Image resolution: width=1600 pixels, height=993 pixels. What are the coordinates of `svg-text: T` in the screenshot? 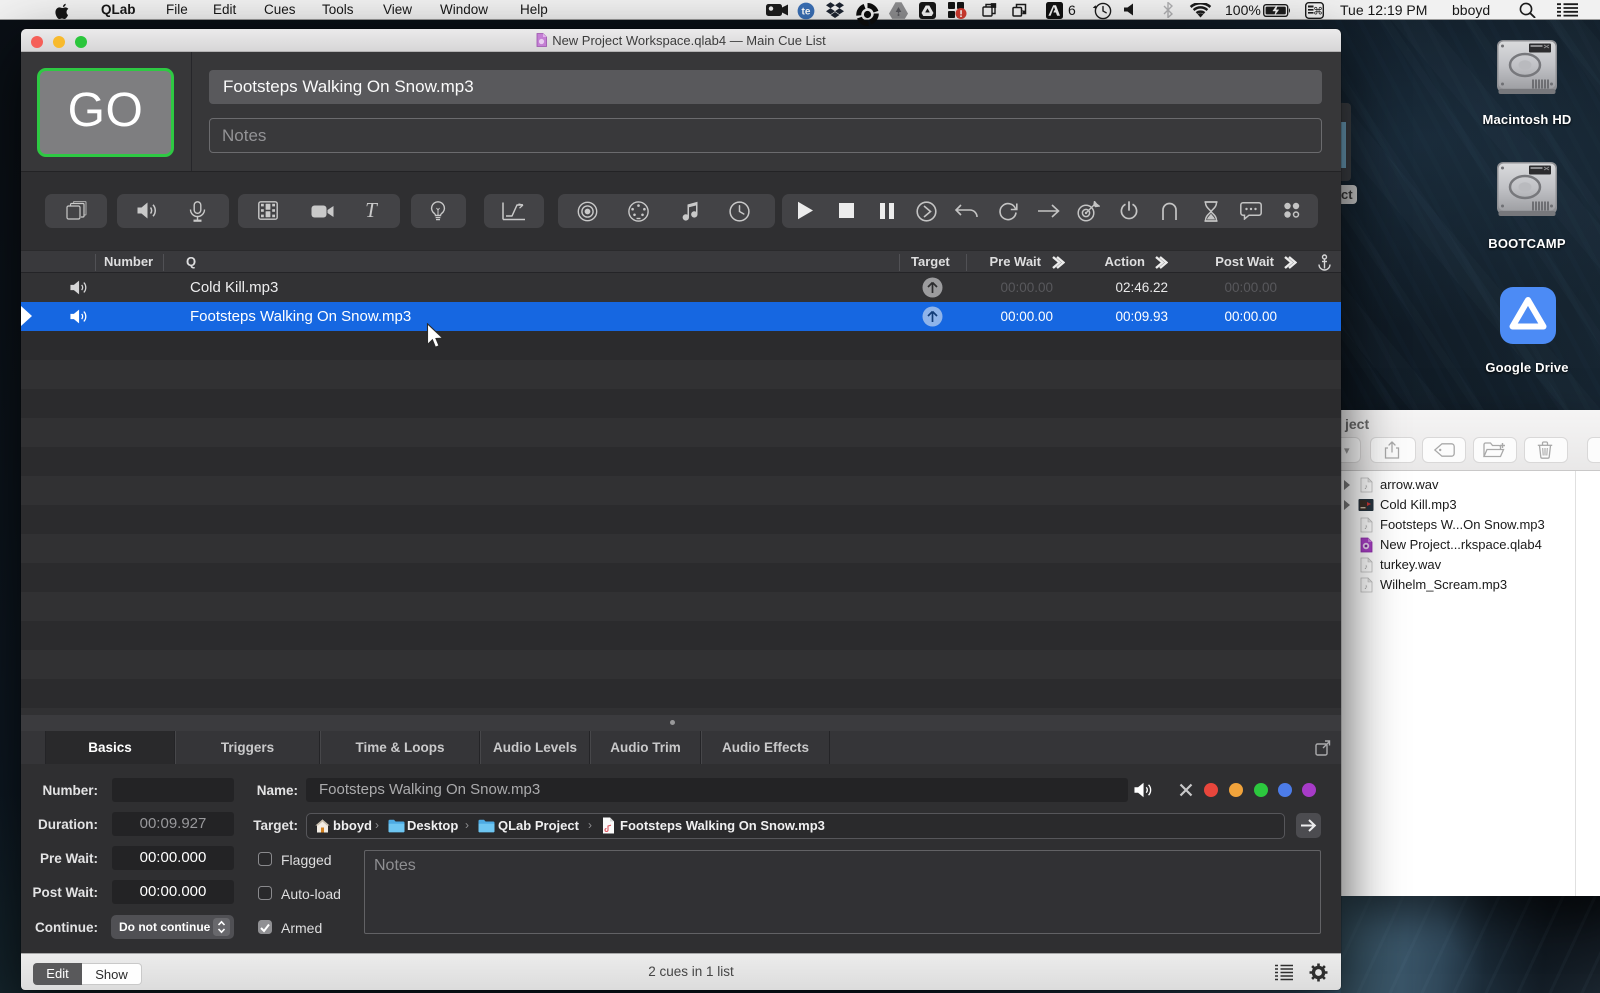 It's located at (371, 210).